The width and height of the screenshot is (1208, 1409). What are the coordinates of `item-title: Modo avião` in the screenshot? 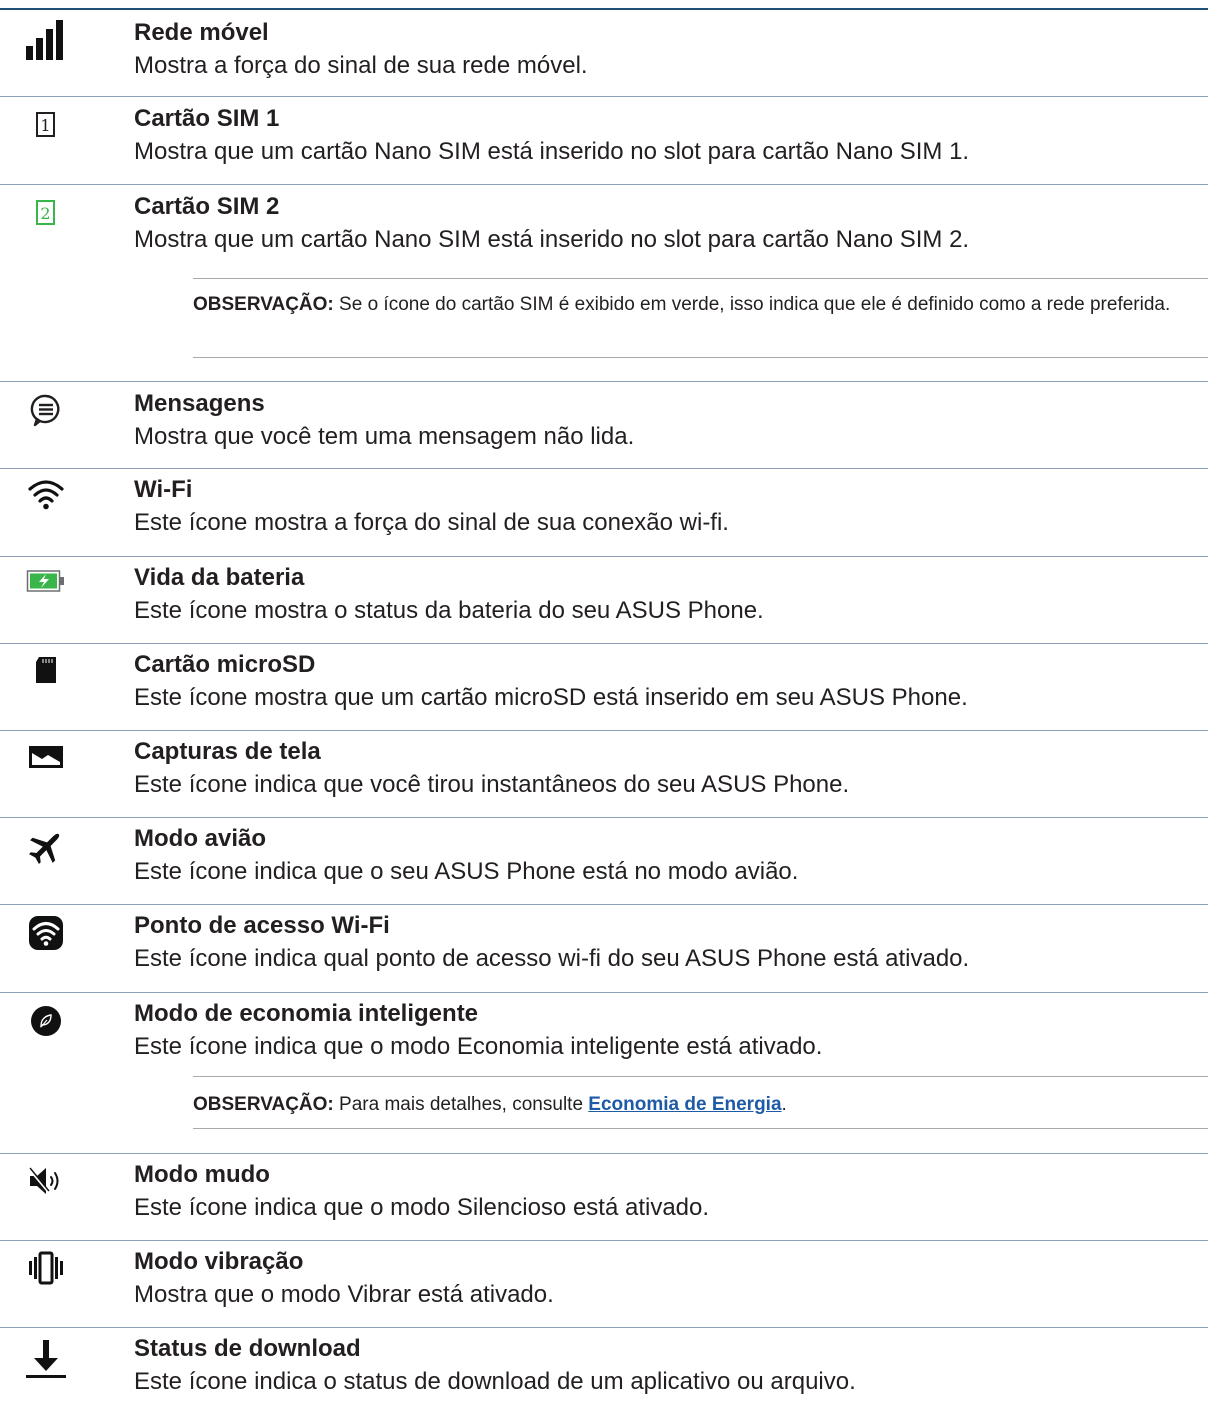 It's located at (200, 838).